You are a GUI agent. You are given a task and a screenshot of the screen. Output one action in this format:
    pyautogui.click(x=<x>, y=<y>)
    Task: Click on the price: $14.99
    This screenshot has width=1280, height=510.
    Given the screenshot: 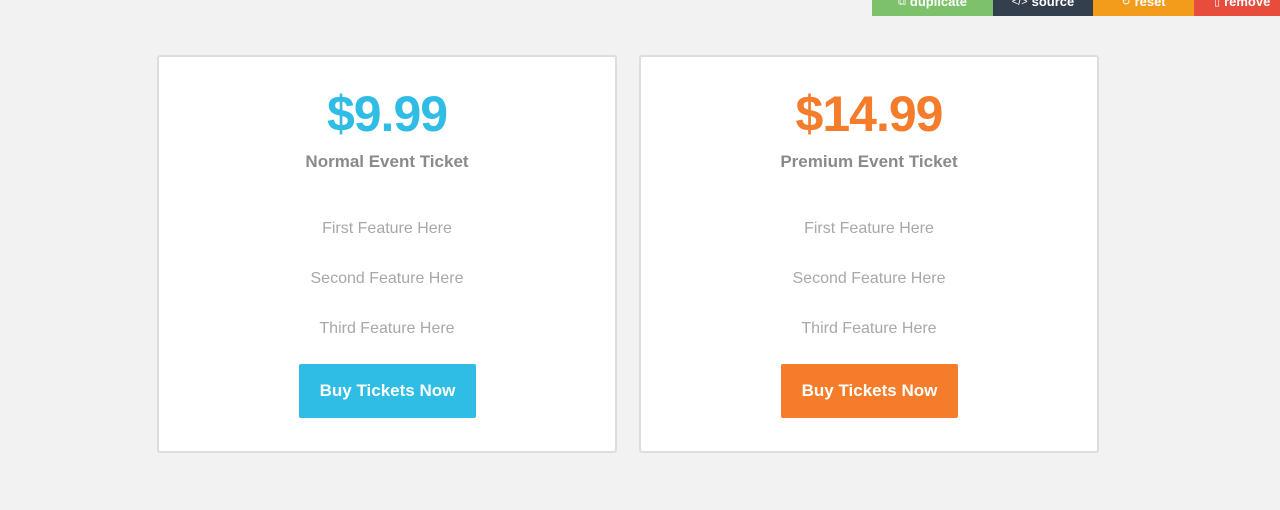 What is the action you would take?
    pyautogui.click(x=869, y=114)
    